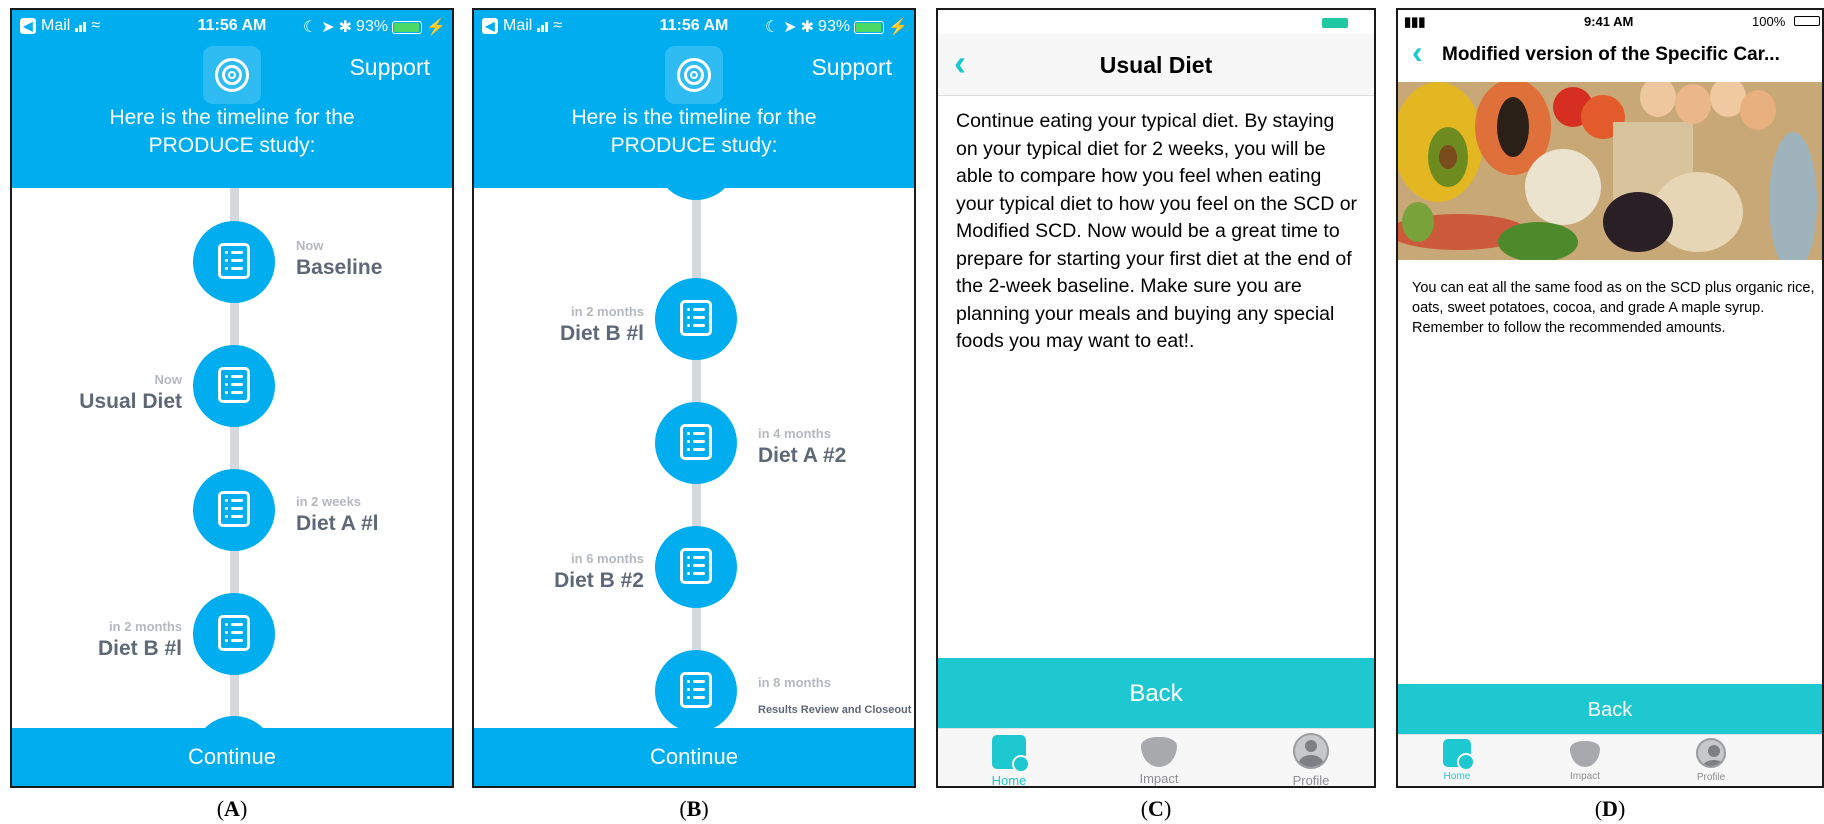 The width and height of the screenshot is (1824, 824). I want to click on caption-a: (A), so click(232, 808).